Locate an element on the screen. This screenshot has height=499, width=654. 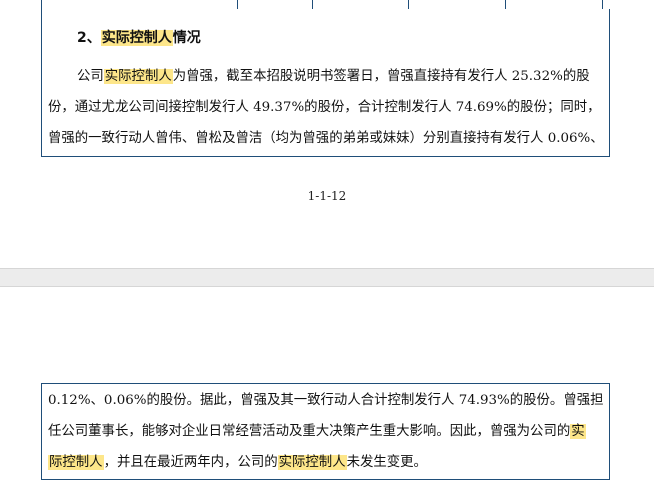
text-run: ，并且在最近两年内，公司的 is located at coordinates (190, 462).